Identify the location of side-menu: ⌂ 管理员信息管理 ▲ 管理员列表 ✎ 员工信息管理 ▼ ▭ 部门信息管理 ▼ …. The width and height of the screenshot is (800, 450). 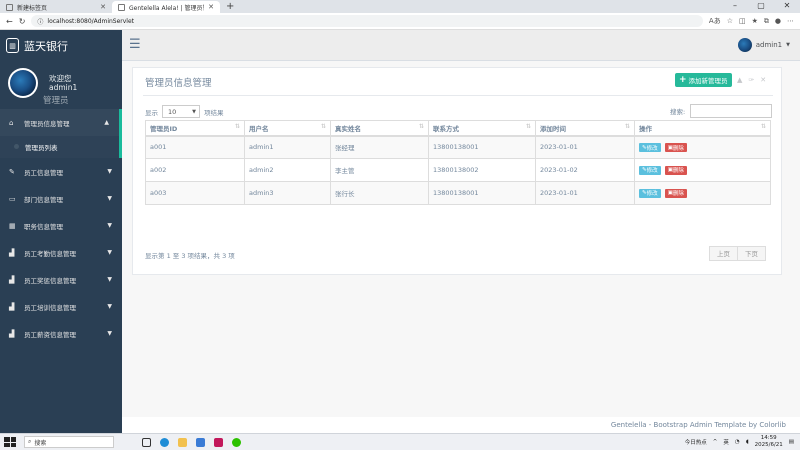
(61, 228).